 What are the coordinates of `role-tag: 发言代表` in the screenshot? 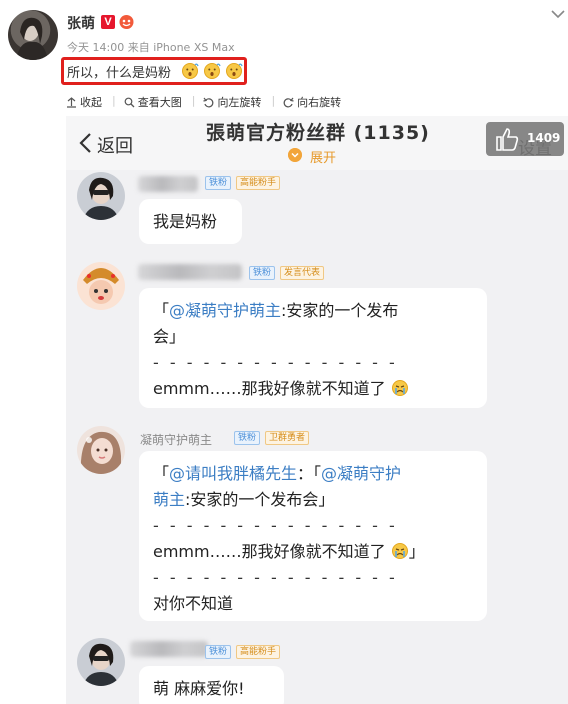 It's located at (302, 273).